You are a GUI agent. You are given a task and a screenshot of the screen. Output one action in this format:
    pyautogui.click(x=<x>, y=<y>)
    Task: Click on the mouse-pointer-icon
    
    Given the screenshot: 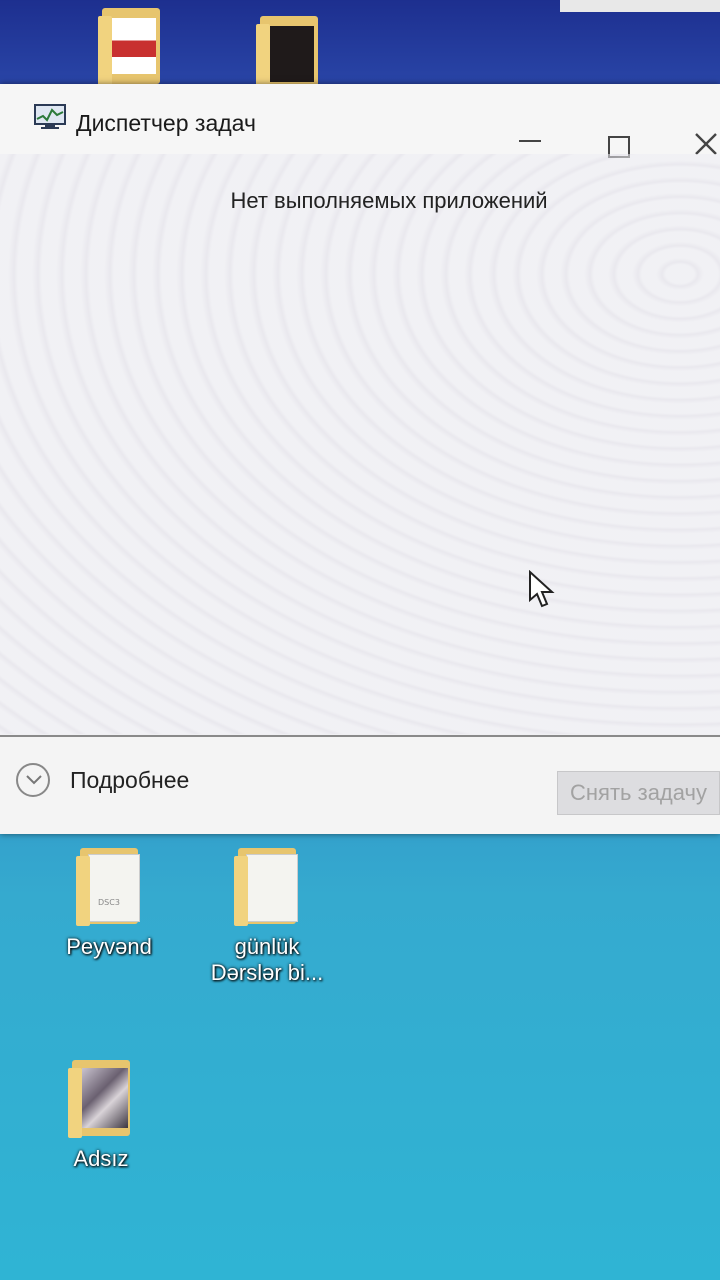 What is the action you would take?
    pyautogui.click(x=542, y=592)
    